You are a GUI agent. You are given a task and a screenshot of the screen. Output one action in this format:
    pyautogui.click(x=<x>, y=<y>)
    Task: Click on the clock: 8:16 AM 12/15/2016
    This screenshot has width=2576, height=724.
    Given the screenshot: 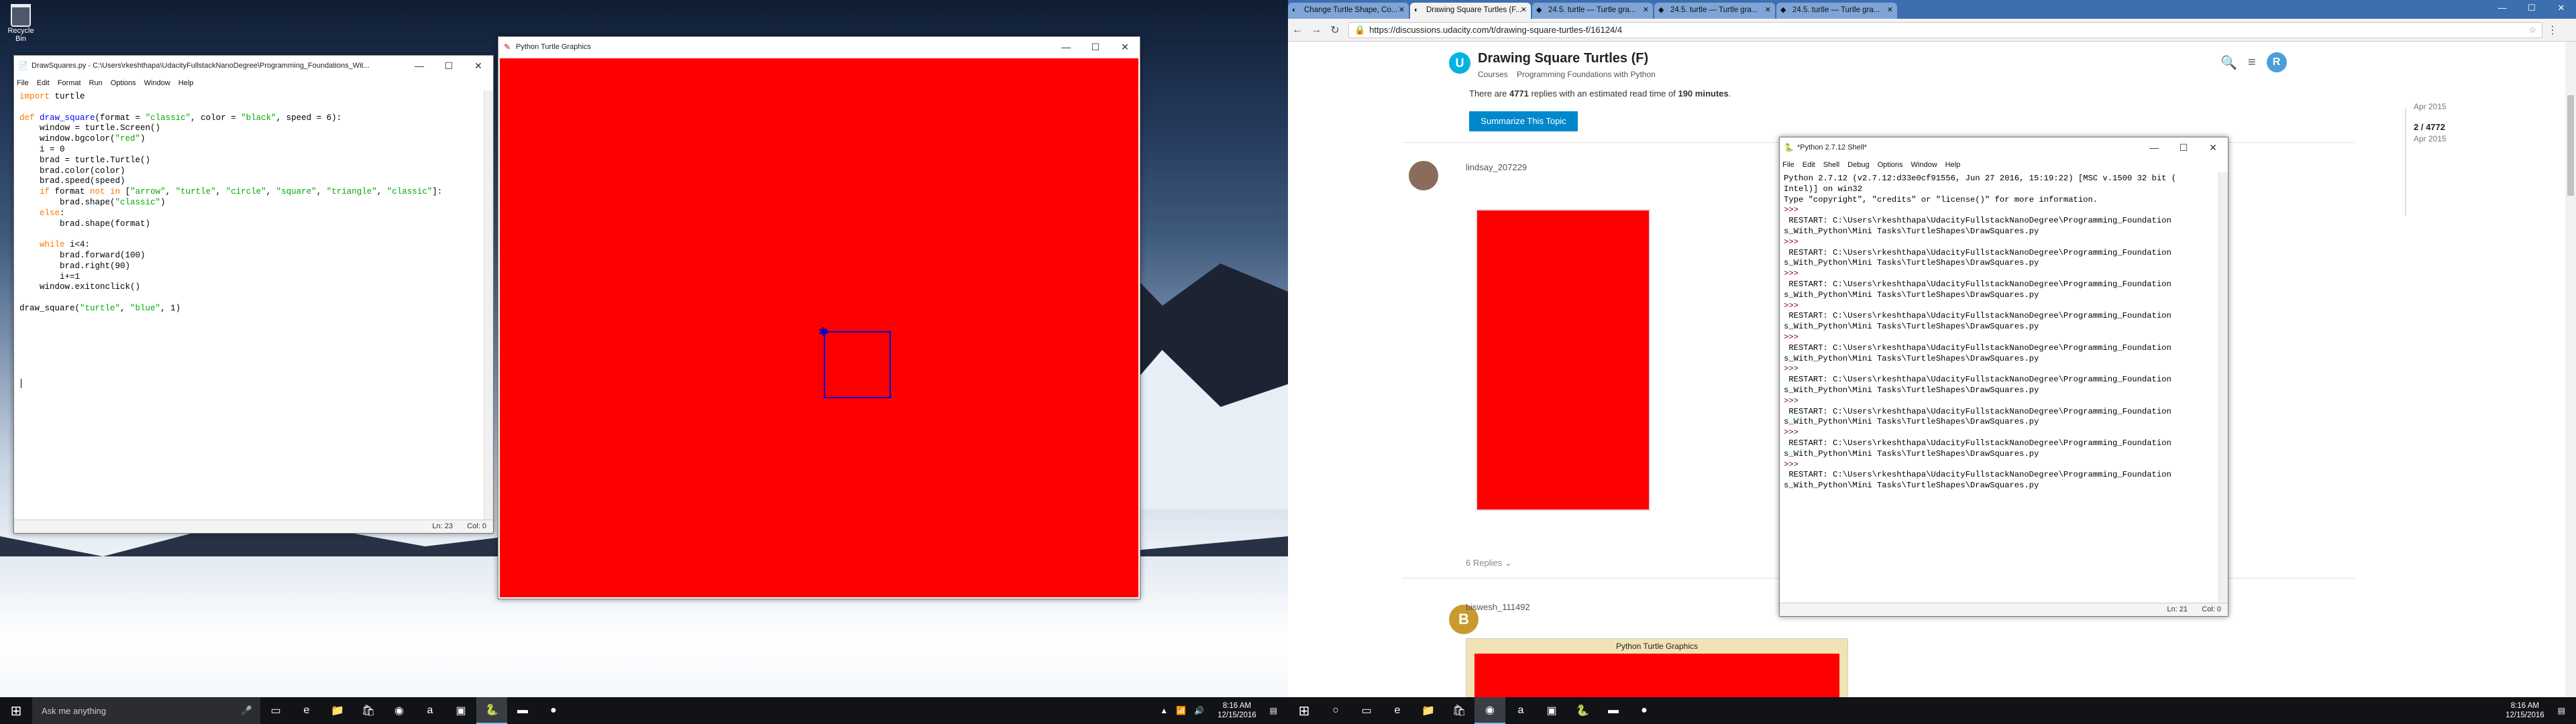 What is the action you would take?
    pyautogui.click(x=2525, y=710)
    